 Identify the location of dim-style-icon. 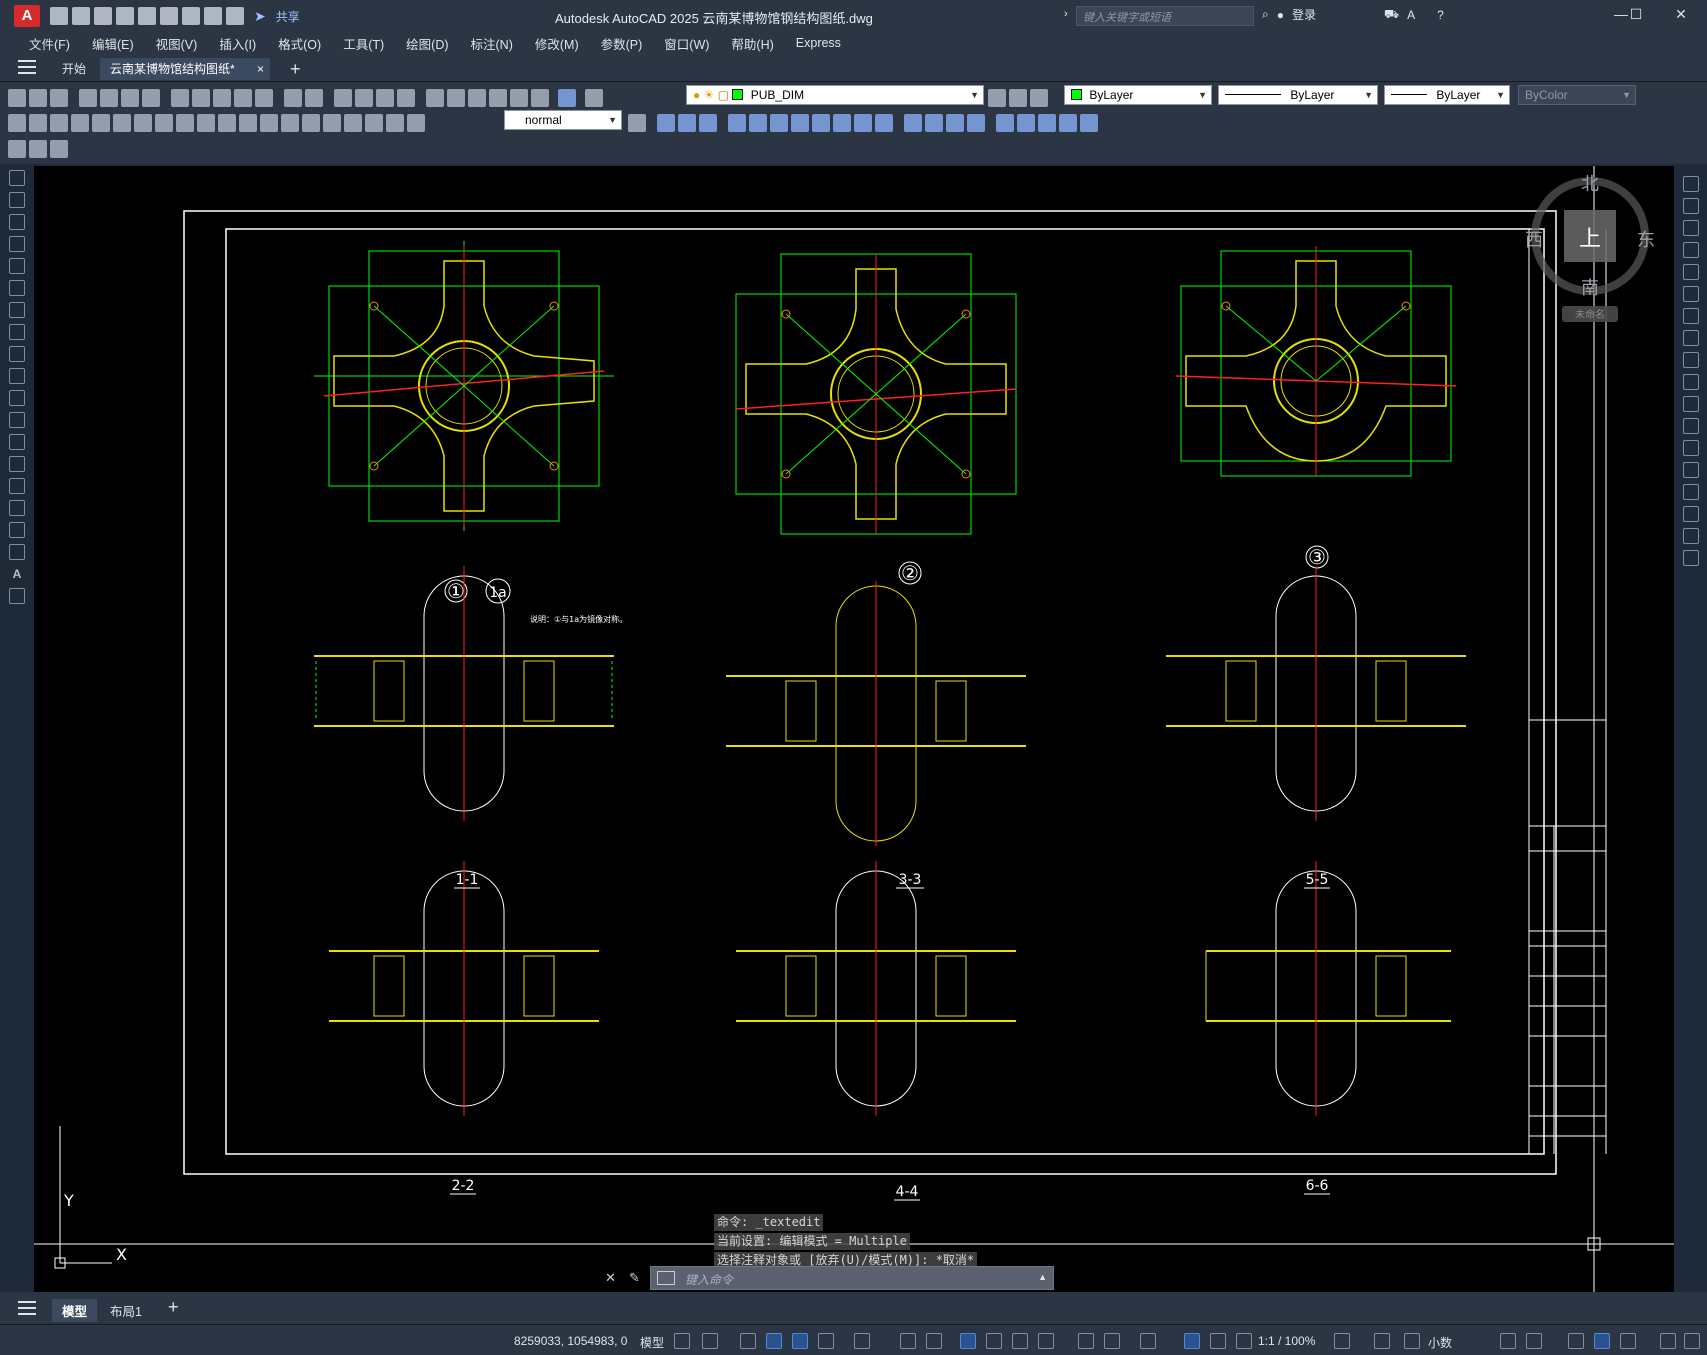
(637, 123).